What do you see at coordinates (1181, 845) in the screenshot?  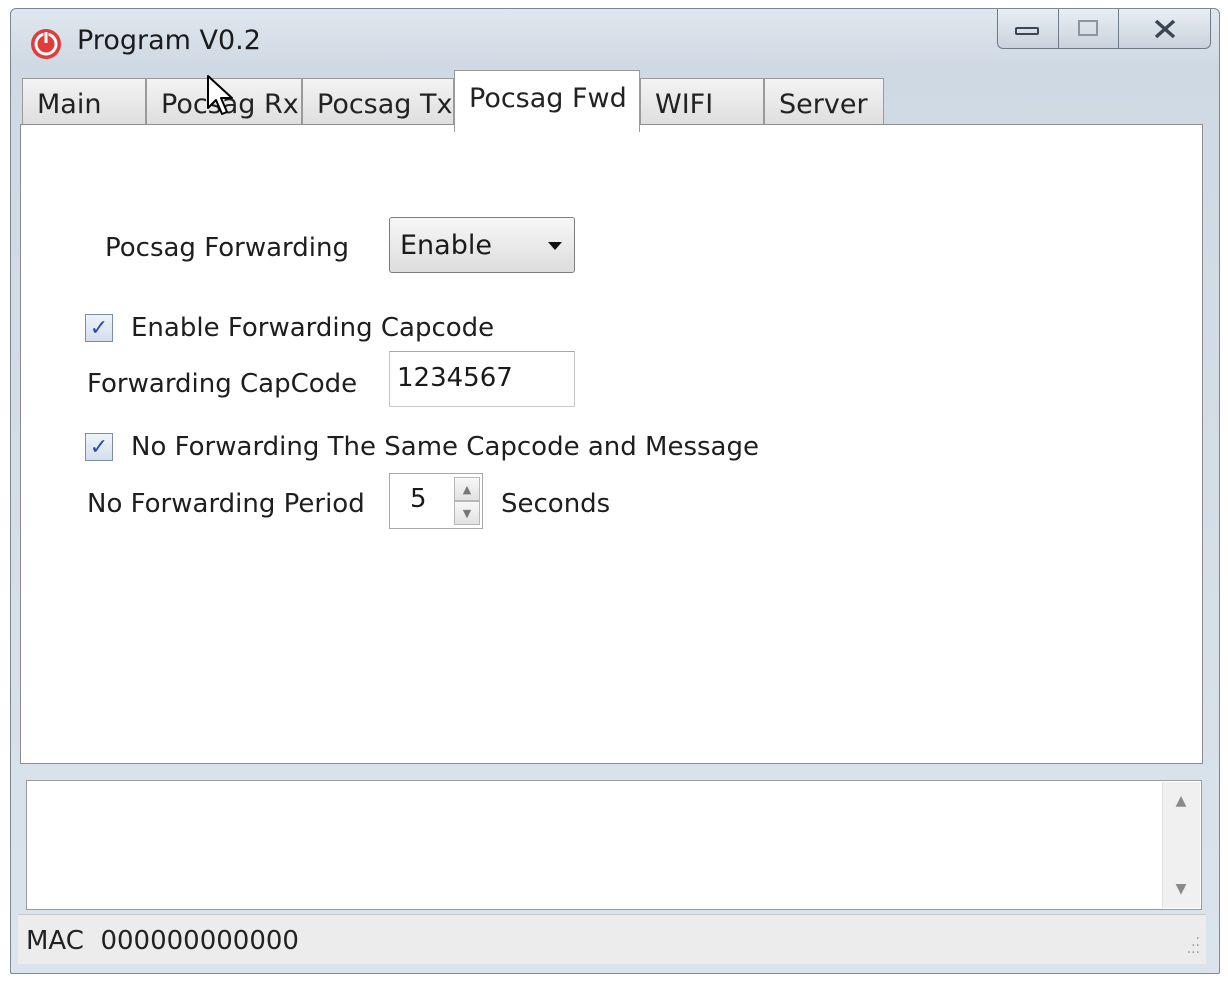 I see `log-scrollbar: ▲ ▼` at bounding box center [1181, 845].